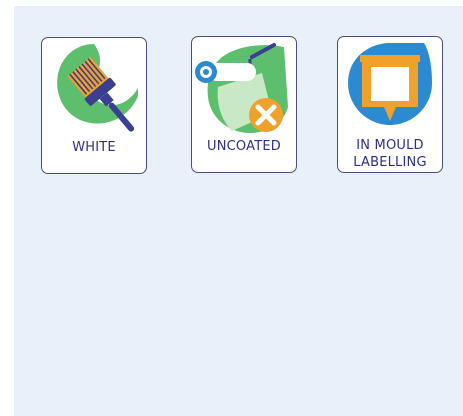 The width and height of the screenshot is (463, 416). Describe the element at coordinates (390, 162) in the screenshot. I see `feature-label-line: LABELLING` at that location.